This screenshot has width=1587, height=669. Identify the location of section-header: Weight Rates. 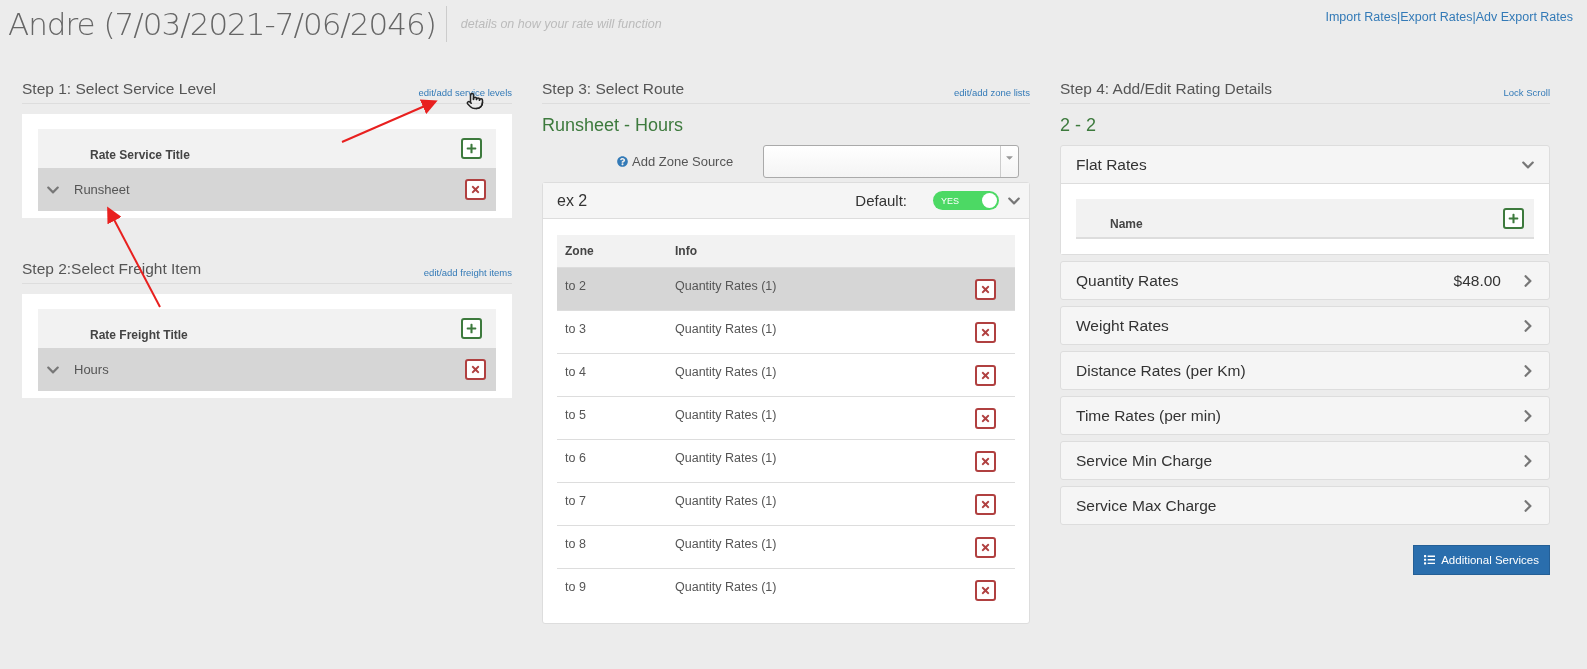
(1305, 325).